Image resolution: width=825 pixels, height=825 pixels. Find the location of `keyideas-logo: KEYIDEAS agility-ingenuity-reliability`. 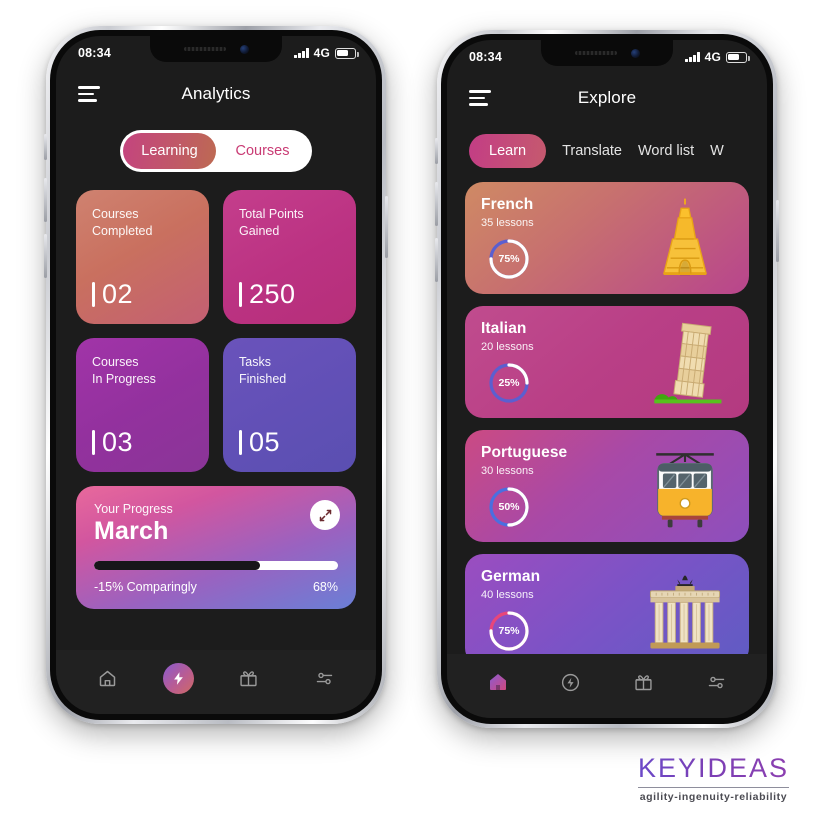

keyideas-logo: KEYIDEAS agility-ingenuity-reliability is located at coordinates (713, 778).